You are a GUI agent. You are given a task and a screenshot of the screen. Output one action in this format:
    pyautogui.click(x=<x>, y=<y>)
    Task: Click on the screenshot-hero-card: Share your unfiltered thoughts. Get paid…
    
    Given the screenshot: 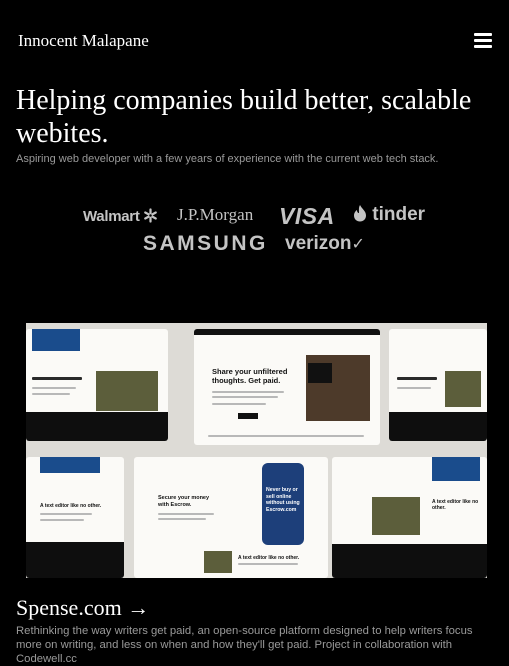 What is the action you would take?
    pyautogui.click(x=287, y=387)
    